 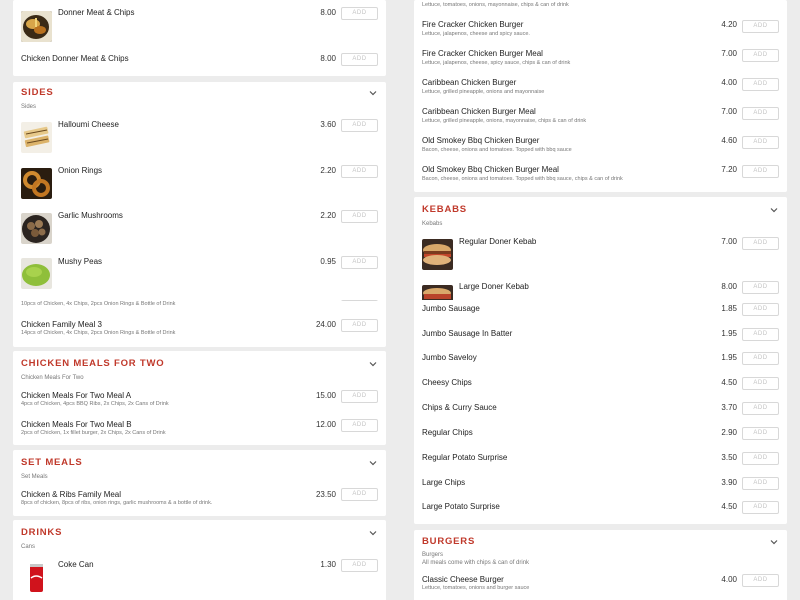 What do you see at coordinates (729, 308) in the screenshot?
I see `item-price: 1.85` at bounding box center [729, 308].